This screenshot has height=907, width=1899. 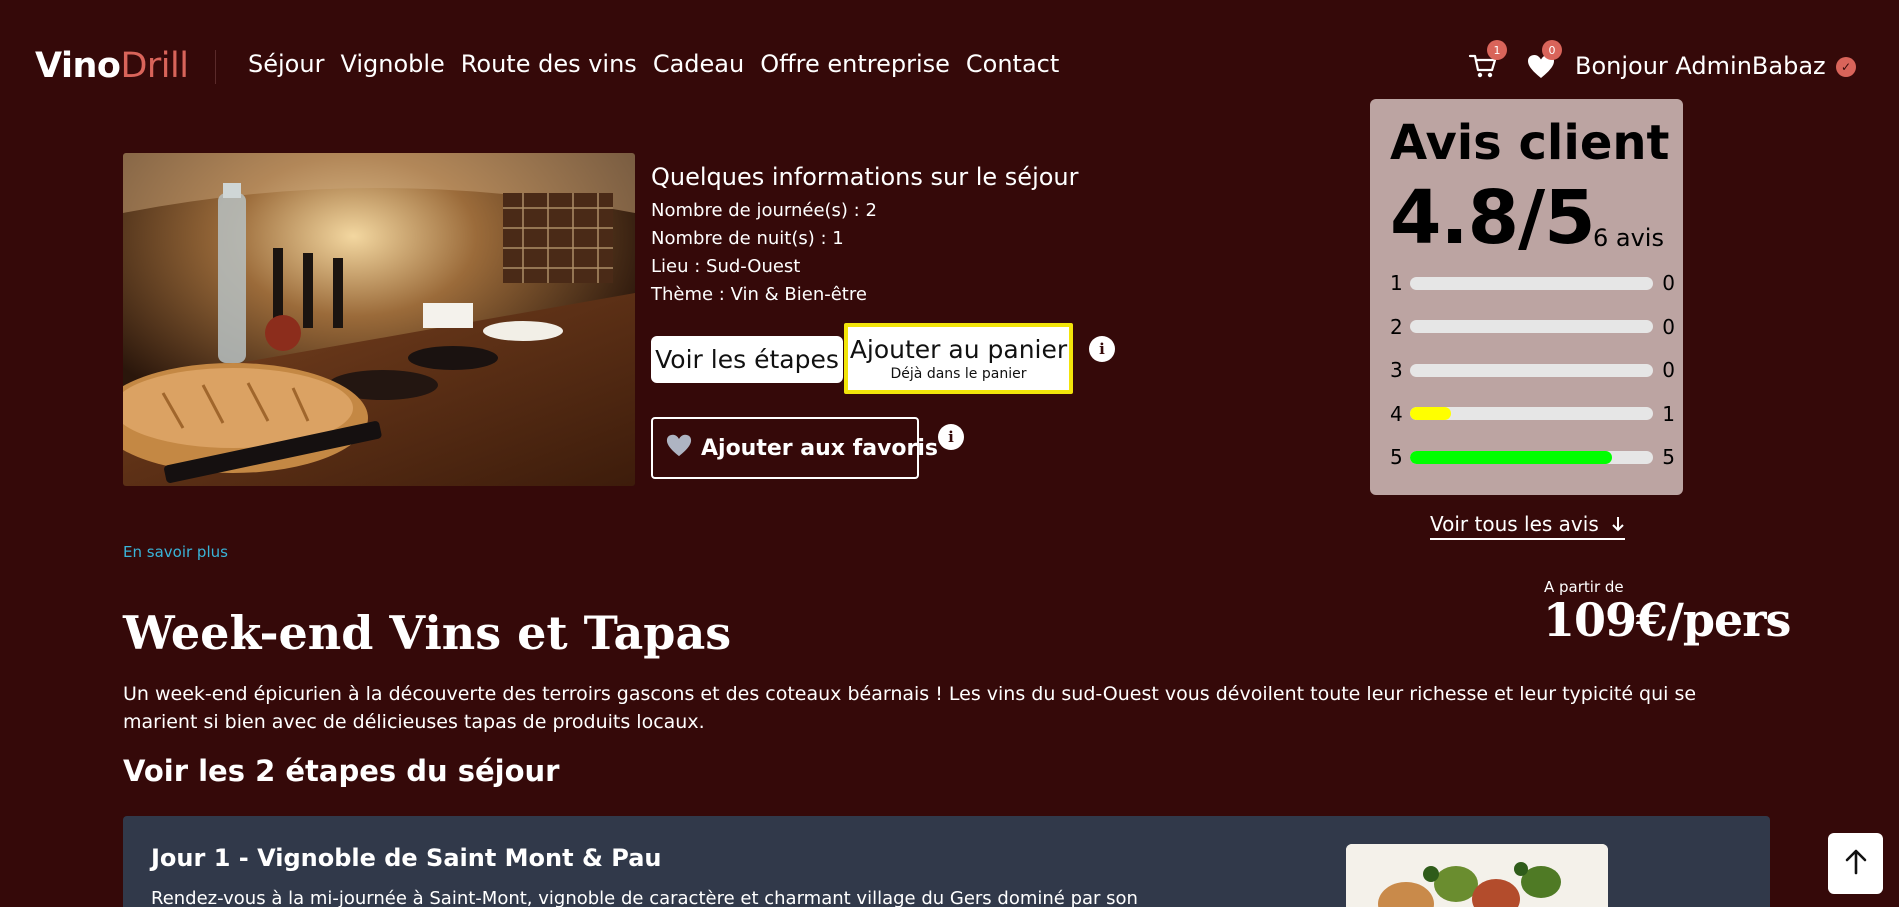 I want to click on rating-row-2: 20, so click(x=1532, y=326).